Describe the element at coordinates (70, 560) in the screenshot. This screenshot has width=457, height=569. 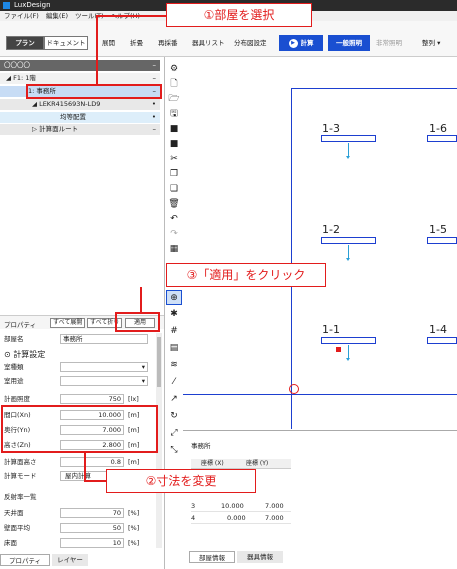
I see `tab-layers: レイヤー` at that location.